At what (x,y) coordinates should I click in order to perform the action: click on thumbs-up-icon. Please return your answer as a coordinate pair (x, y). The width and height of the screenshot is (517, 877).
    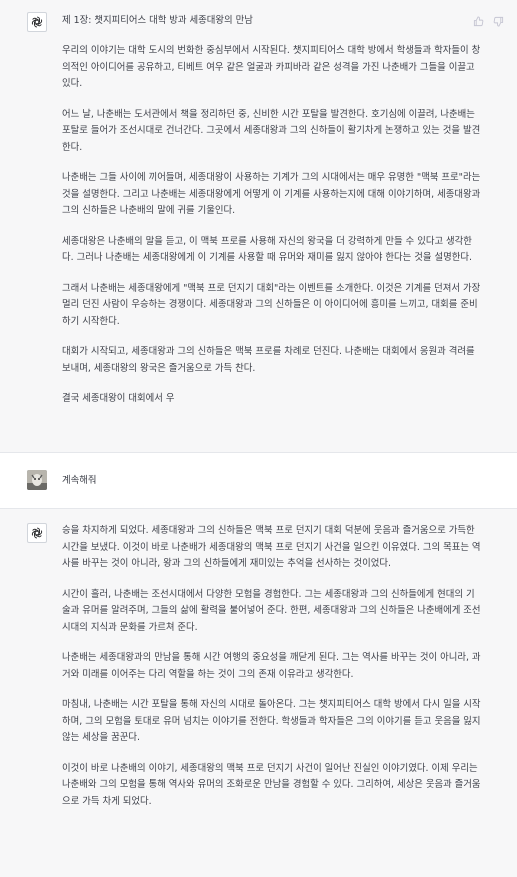
    Looking at the image, I should click on (478, 21).